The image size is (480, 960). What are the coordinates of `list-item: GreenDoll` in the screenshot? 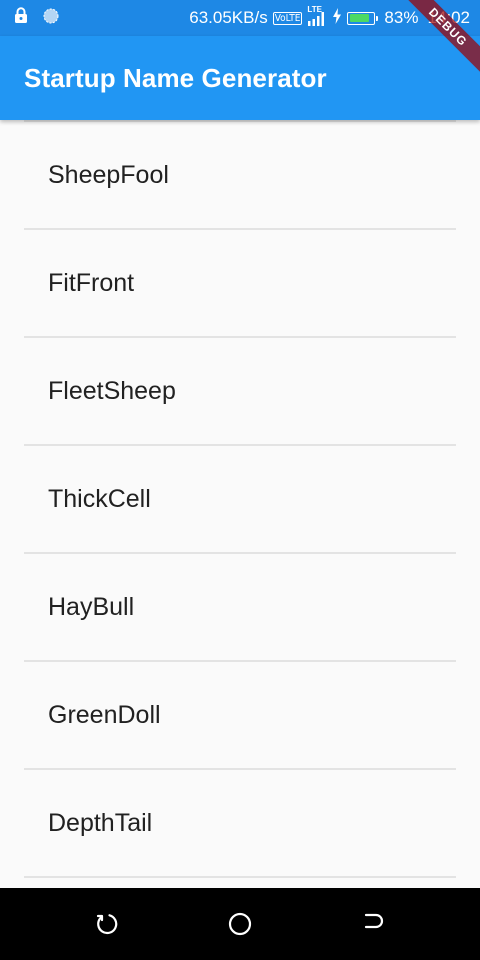 It's located at (240, 715).